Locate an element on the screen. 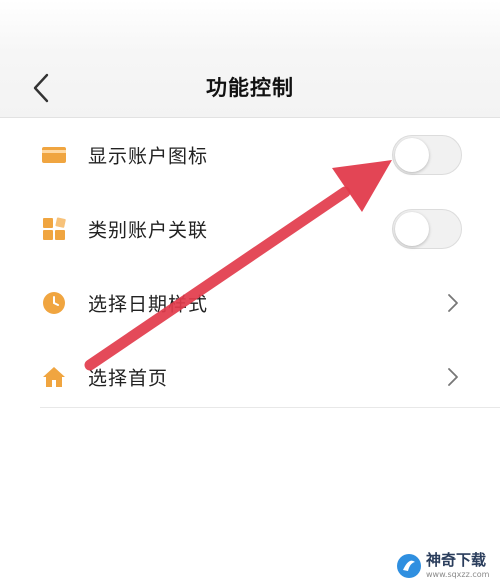 The image size is (500, 588). show-account-icon-toggle is located at coordinates (427, 155).